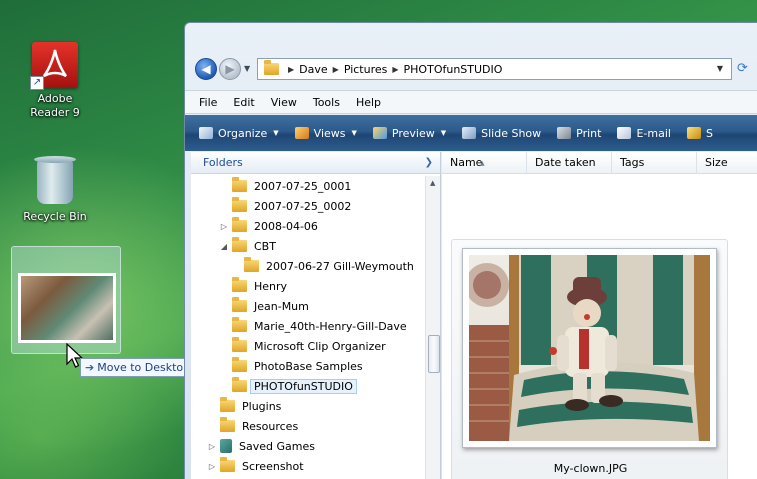 This screenshot has width=757, height=479. Describe the element at coordinates (654, 163) in the screenshot. I see `column-header-tags: Tags` at that location.